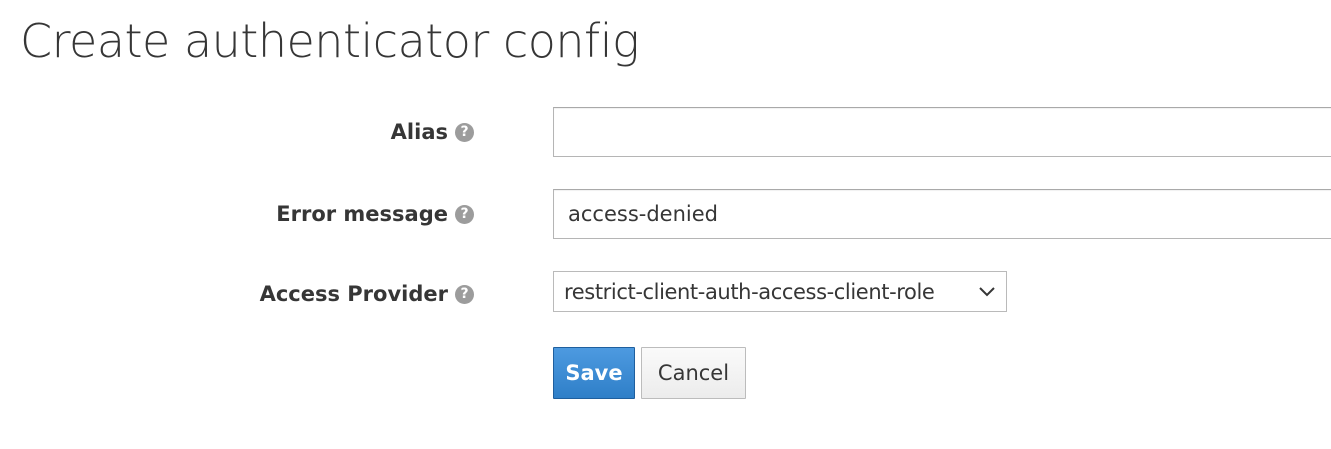 The width and height of the screenshot is (1331, 449). Describe the element at coordinates (353, 294) in the screenshot. I see `access-provider-label-text: Access Provider` at that location.